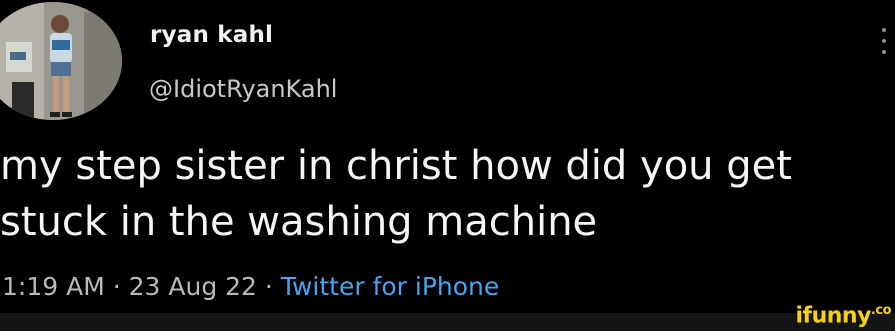  I want to click on avatar, so click(61, 61).